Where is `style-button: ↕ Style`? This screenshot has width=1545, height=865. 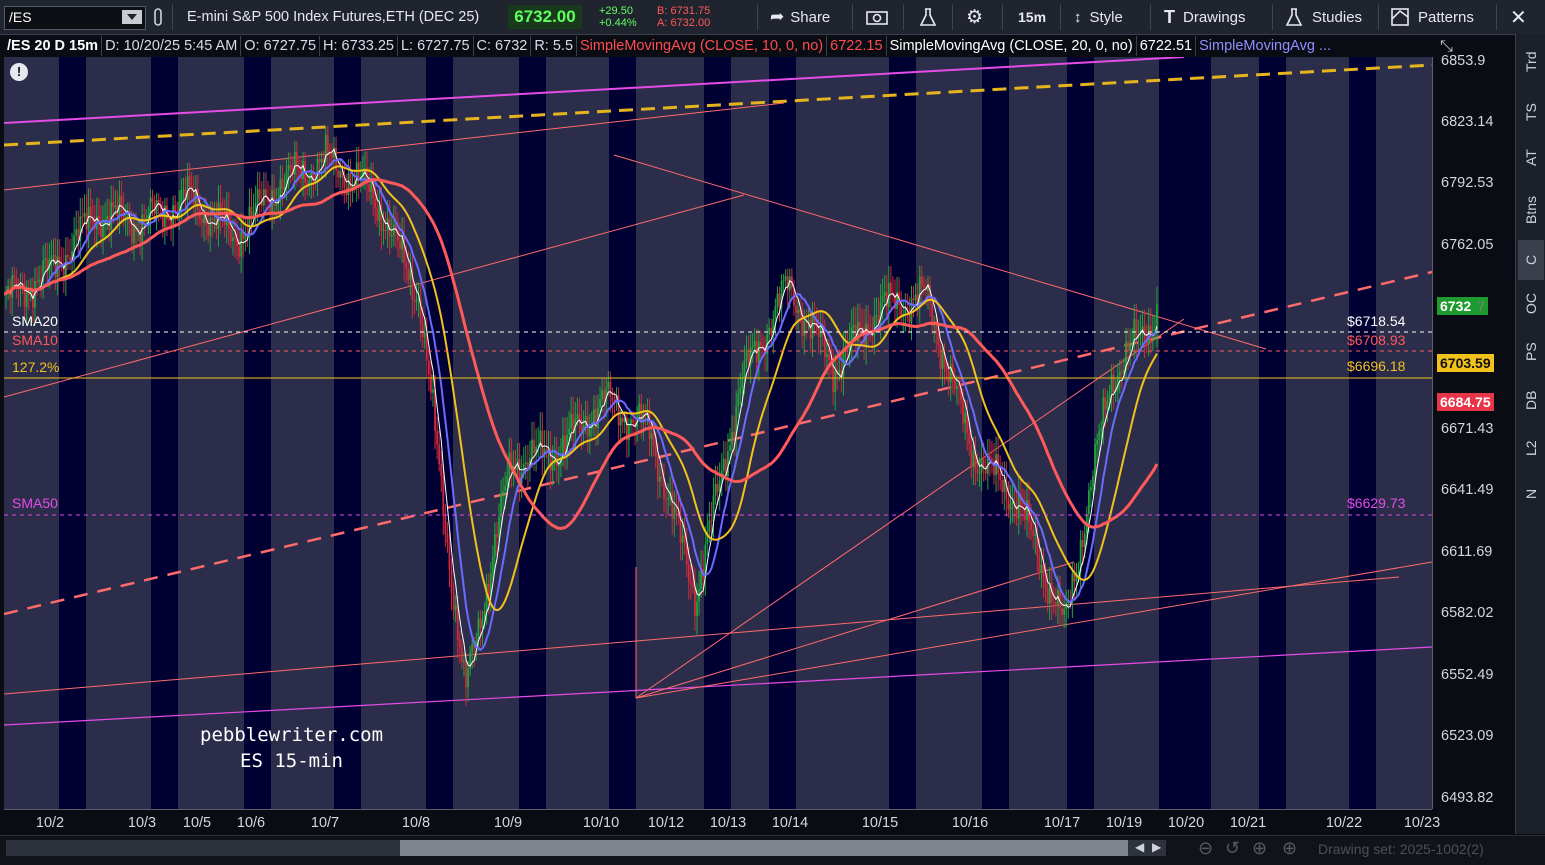 style-button: ↕ Style is located at coordinates (1098, 17).